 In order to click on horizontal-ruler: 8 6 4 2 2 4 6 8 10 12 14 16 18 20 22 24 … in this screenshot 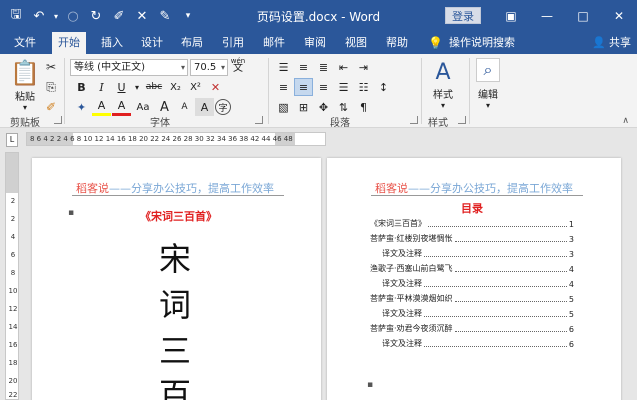, I will do `click(176, 139)`.